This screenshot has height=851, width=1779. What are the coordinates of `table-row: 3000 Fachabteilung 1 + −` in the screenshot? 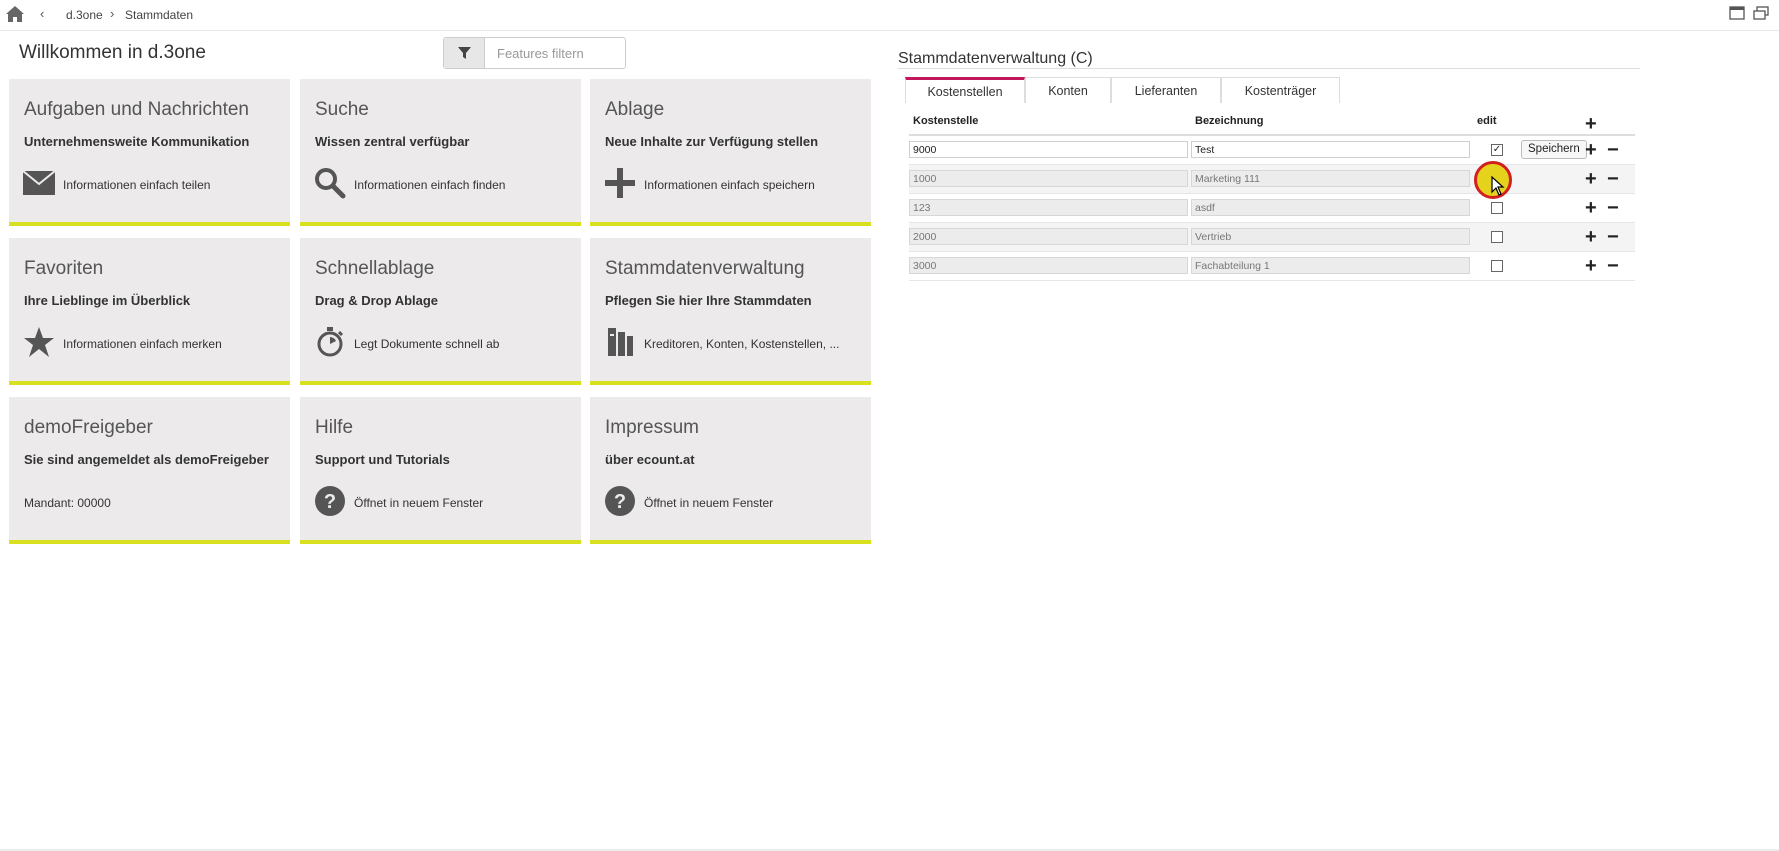 It's located at (1272, 266).